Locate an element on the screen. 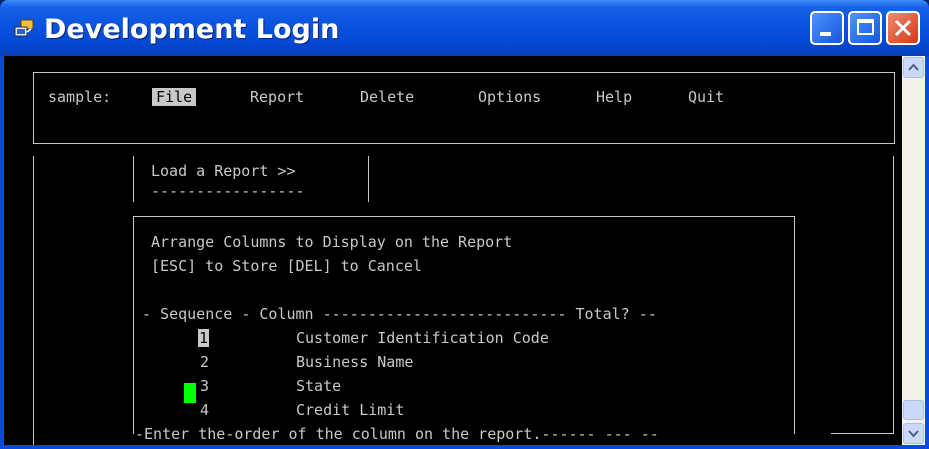 The image size is (929, 449). menu-item-options: Options is located at coordinates (509, 97).